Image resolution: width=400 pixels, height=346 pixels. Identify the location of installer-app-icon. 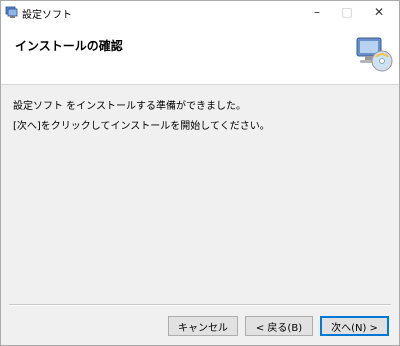
(11, 12).